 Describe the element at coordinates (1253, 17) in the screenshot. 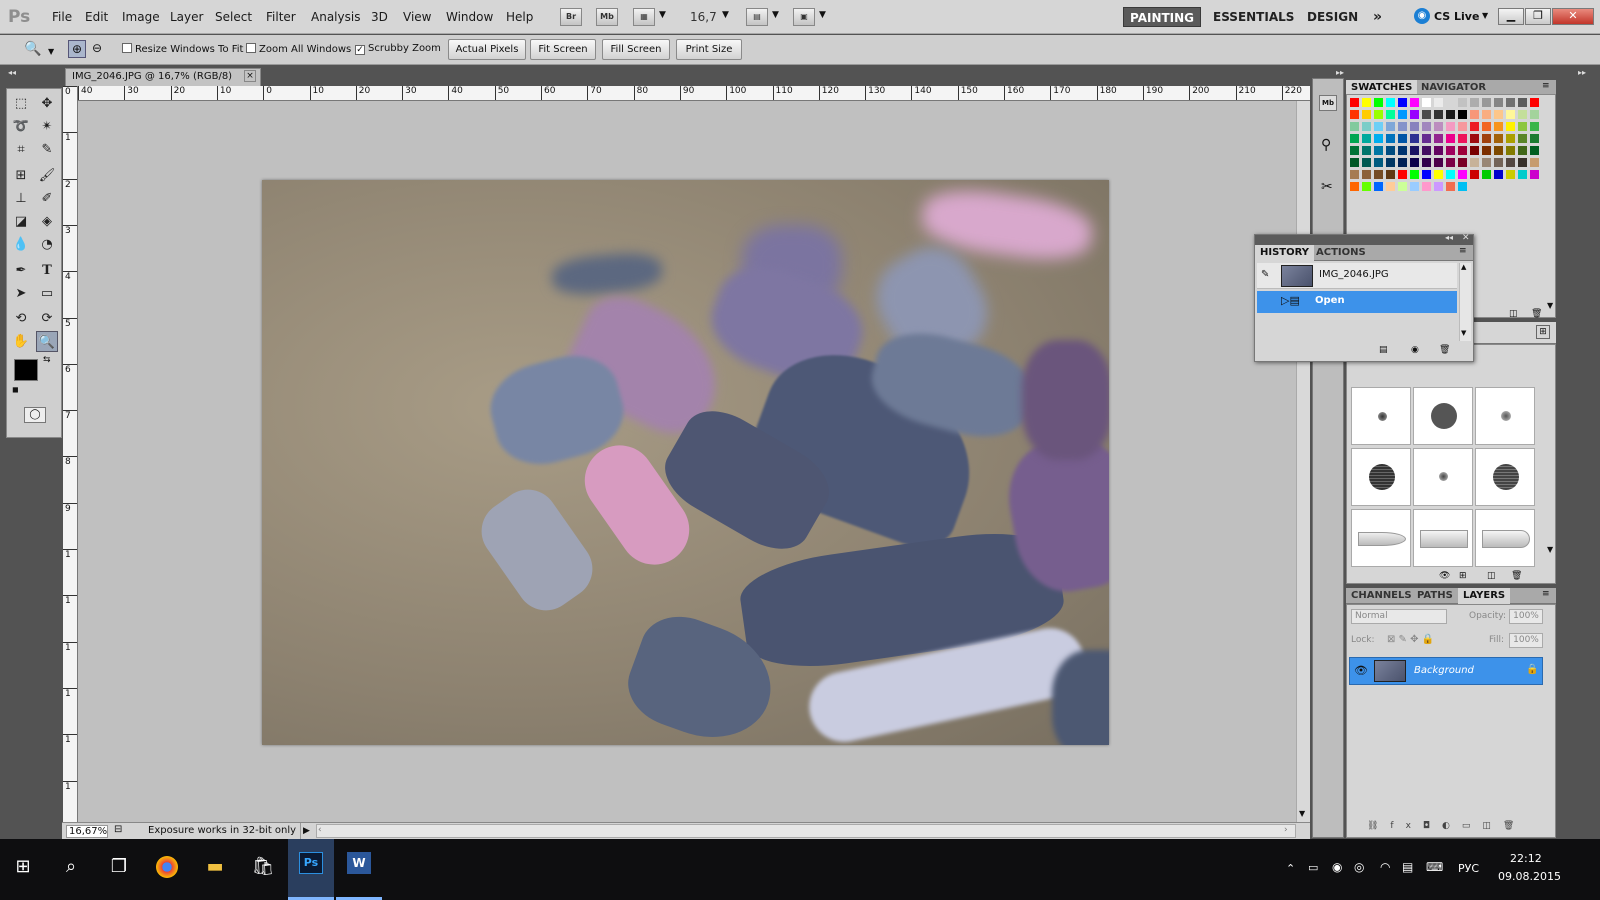

I see `workspace-essentials: ESSENTIALS` at that location.